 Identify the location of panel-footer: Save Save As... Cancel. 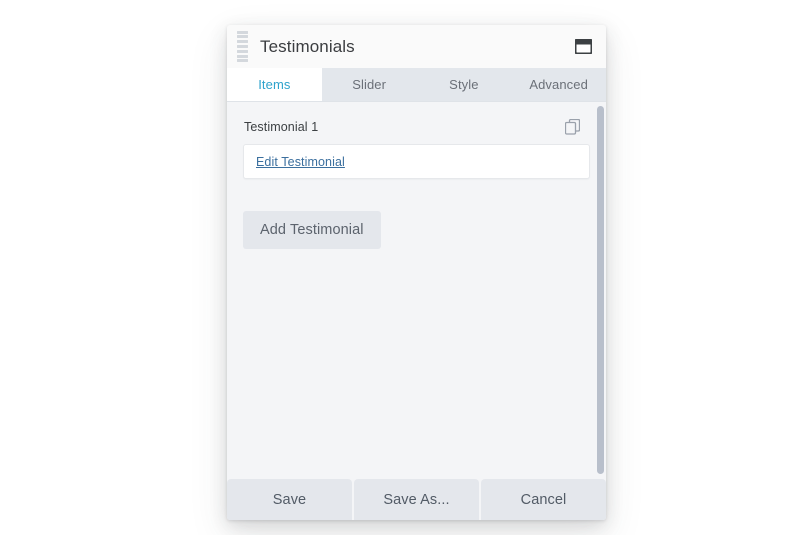
(416, 499).